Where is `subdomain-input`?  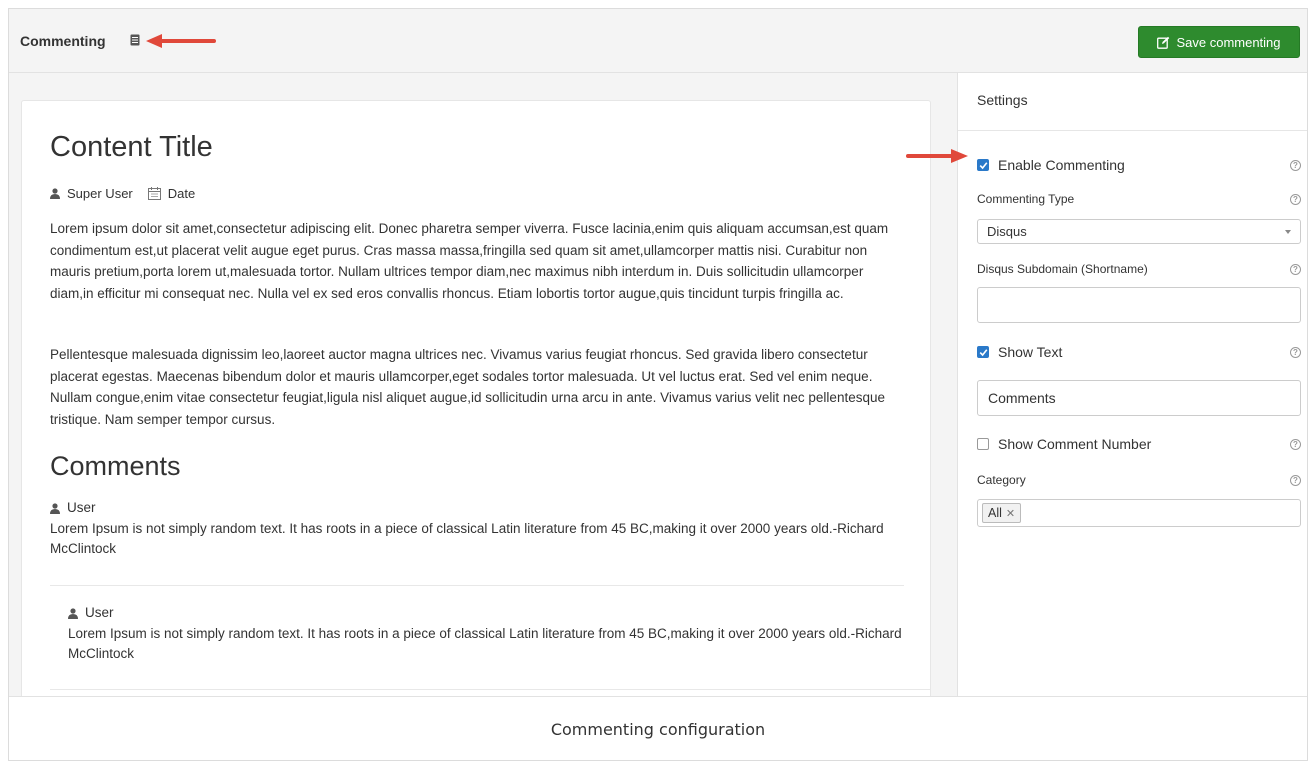
subdomain-input is located at coordinates (1139, 305).